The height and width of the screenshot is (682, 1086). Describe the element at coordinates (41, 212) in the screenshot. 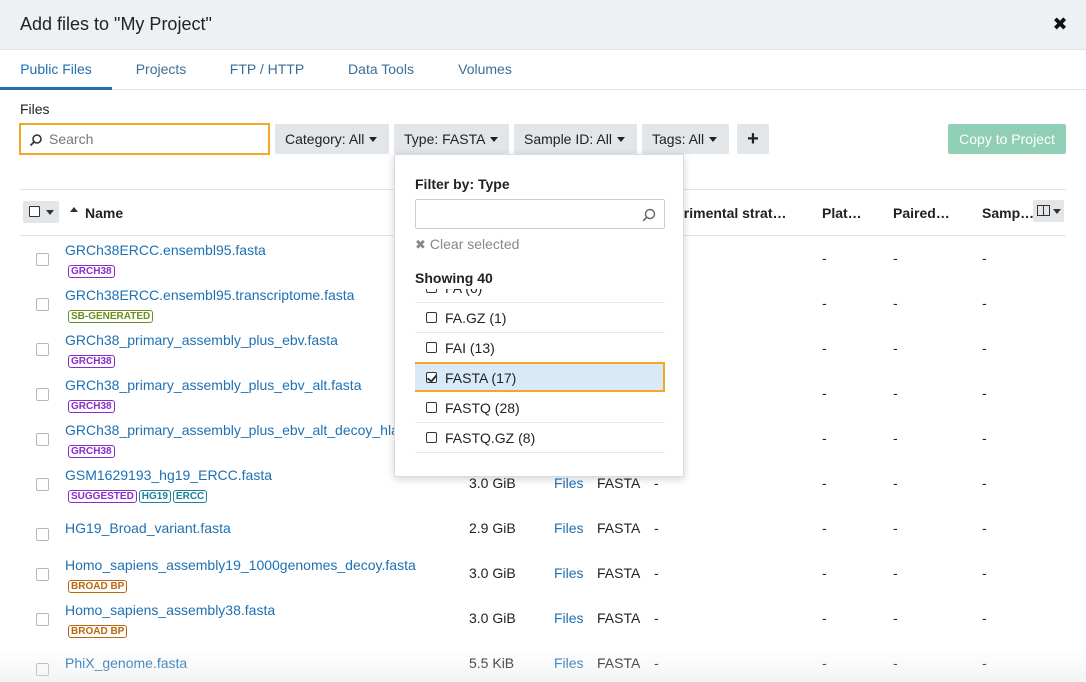

I see `select-all-dropdown` at that location.